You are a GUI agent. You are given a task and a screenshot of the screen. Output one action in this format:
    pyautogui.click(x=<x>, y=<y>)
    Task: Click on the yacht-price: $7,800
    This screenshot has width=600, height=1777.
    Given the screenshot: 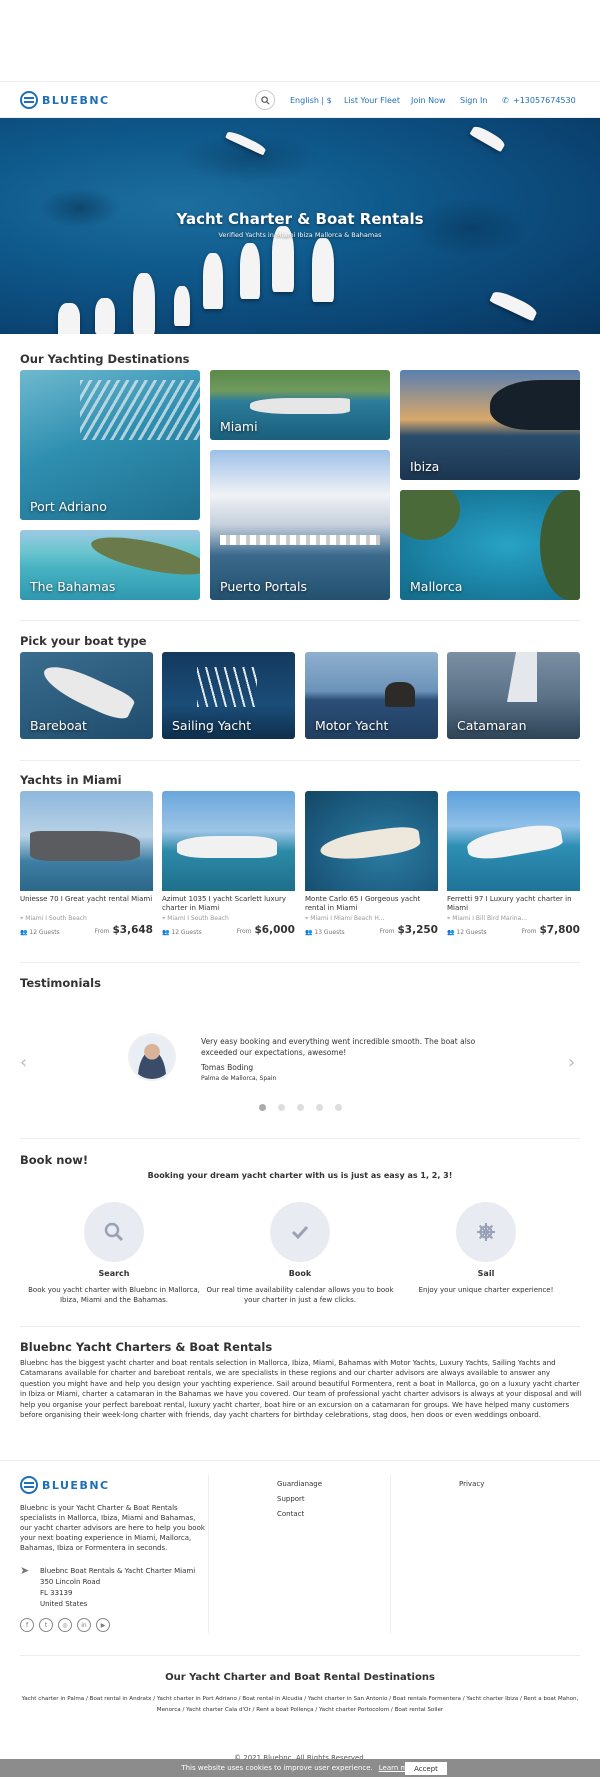 What is the action you would take?
    pyautogui.click(x=559, y=930)
    